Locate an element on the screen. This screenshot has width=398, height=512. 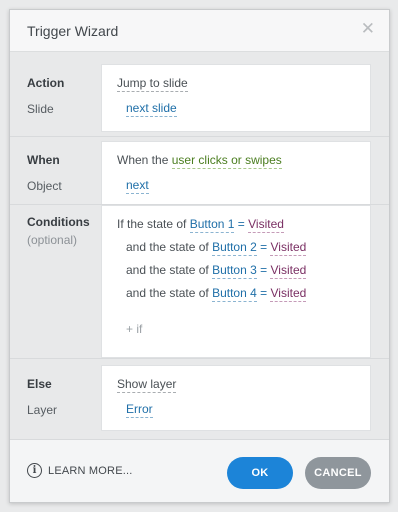
slide-line: next slide is located at coordinates (151, 109).